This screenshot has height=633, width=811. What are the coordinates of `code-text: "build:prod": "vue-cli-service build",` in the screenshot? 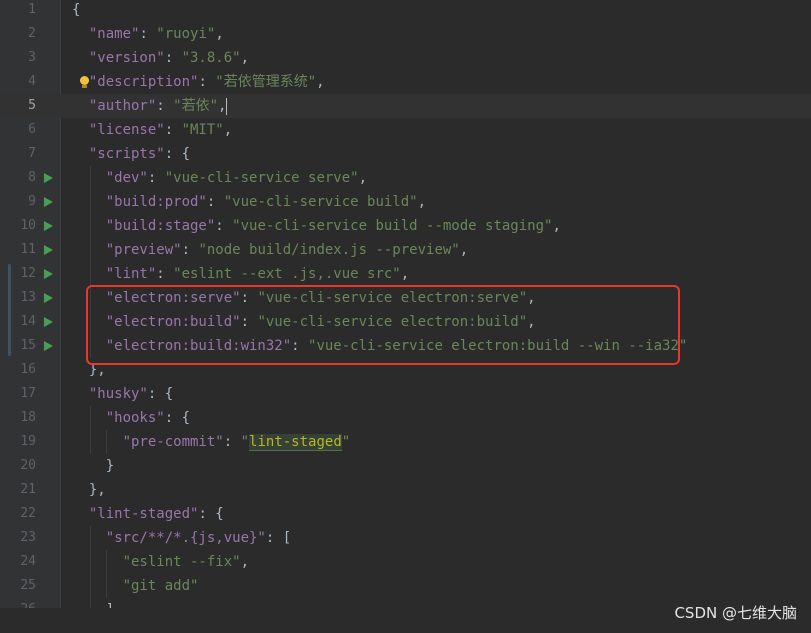 It's located at (249, 202).